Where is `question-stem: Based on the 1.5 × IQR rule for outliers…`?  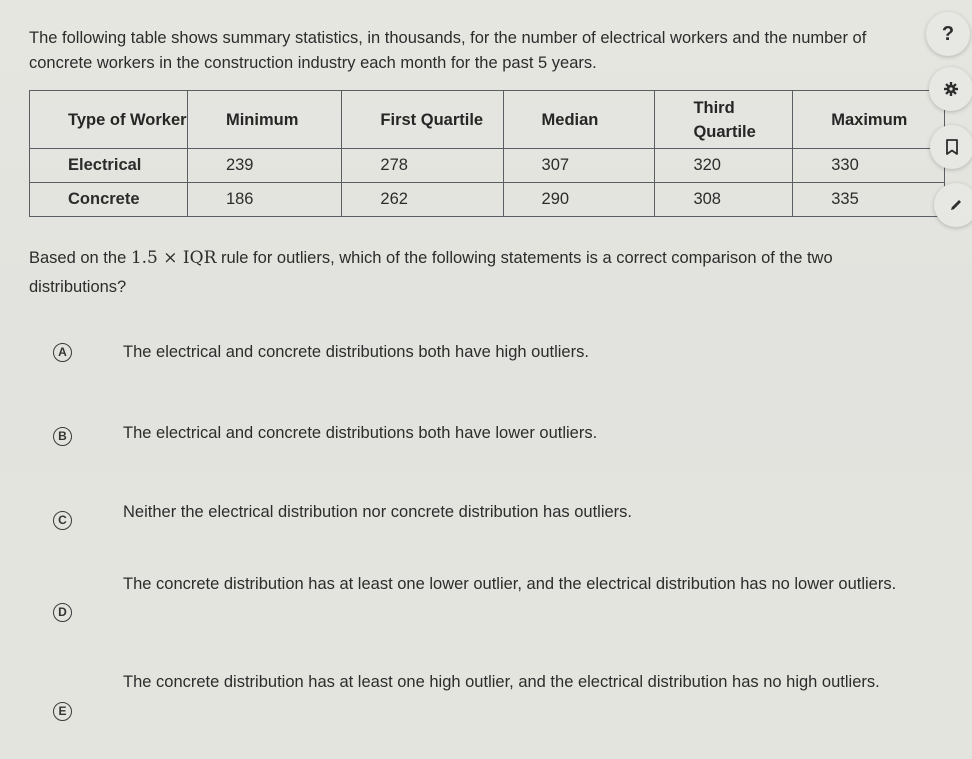
question-stem: Based on the 1.5 × IQR rule for outliers… is located at coordinates (469, 273).